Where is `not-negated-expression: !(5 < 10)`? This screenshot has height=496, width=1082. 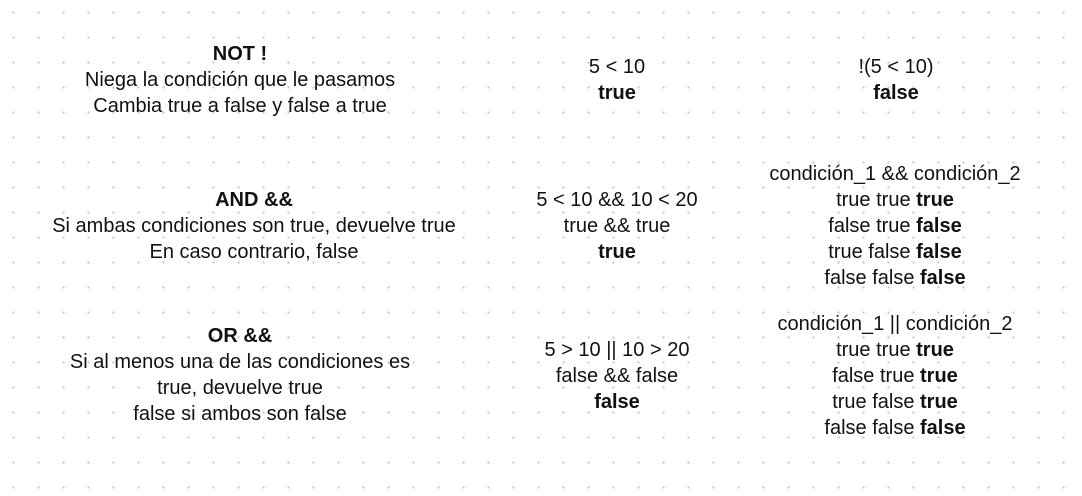 not-negated-expression: !(5 < 10) is located at coordinates (896, 67).